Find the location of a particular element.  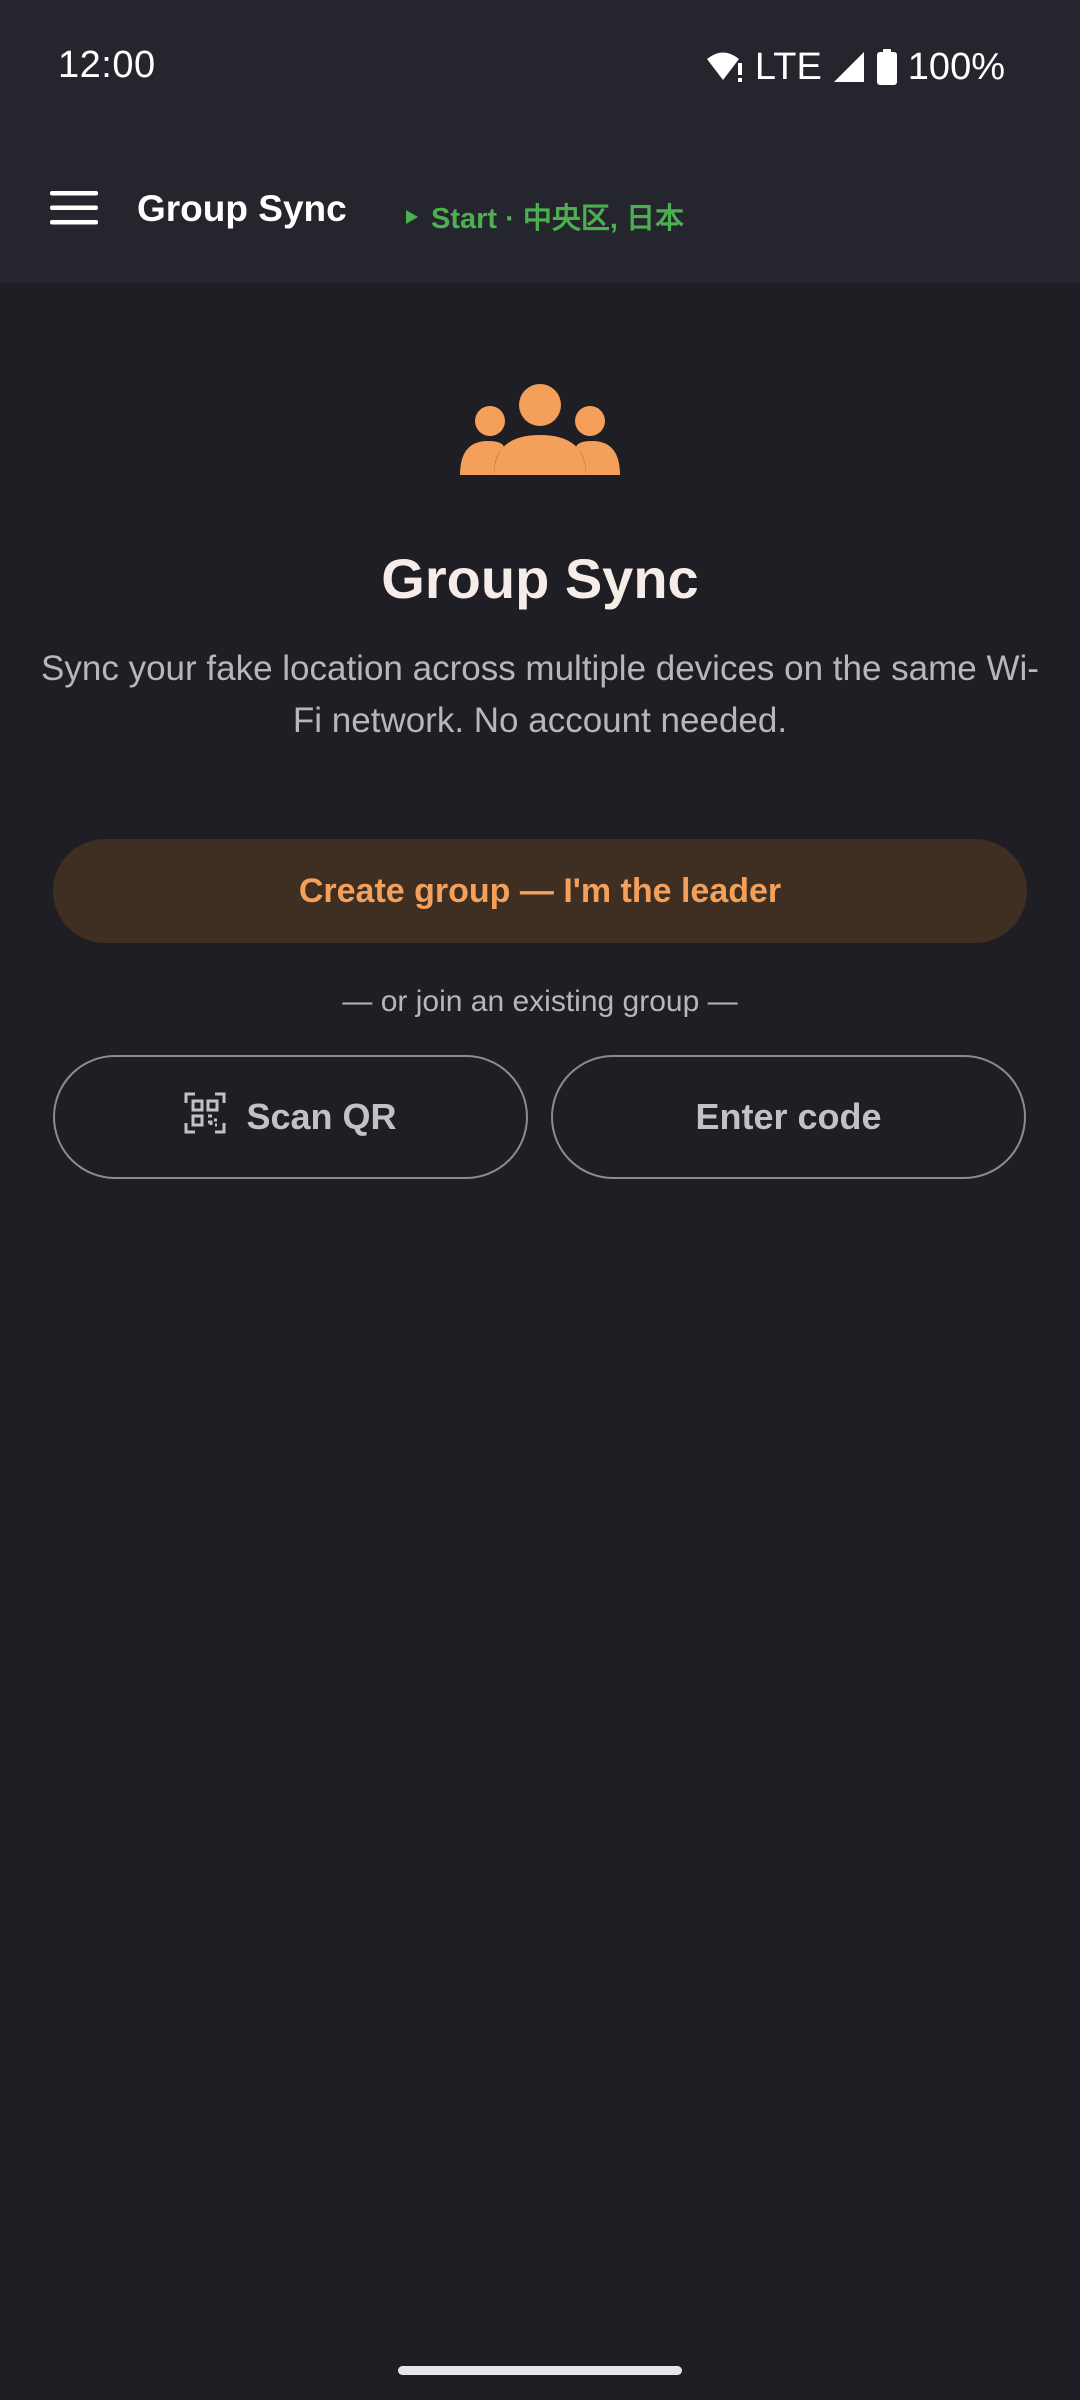

hero-title: Group Sync is located at coordinates (540, 578).